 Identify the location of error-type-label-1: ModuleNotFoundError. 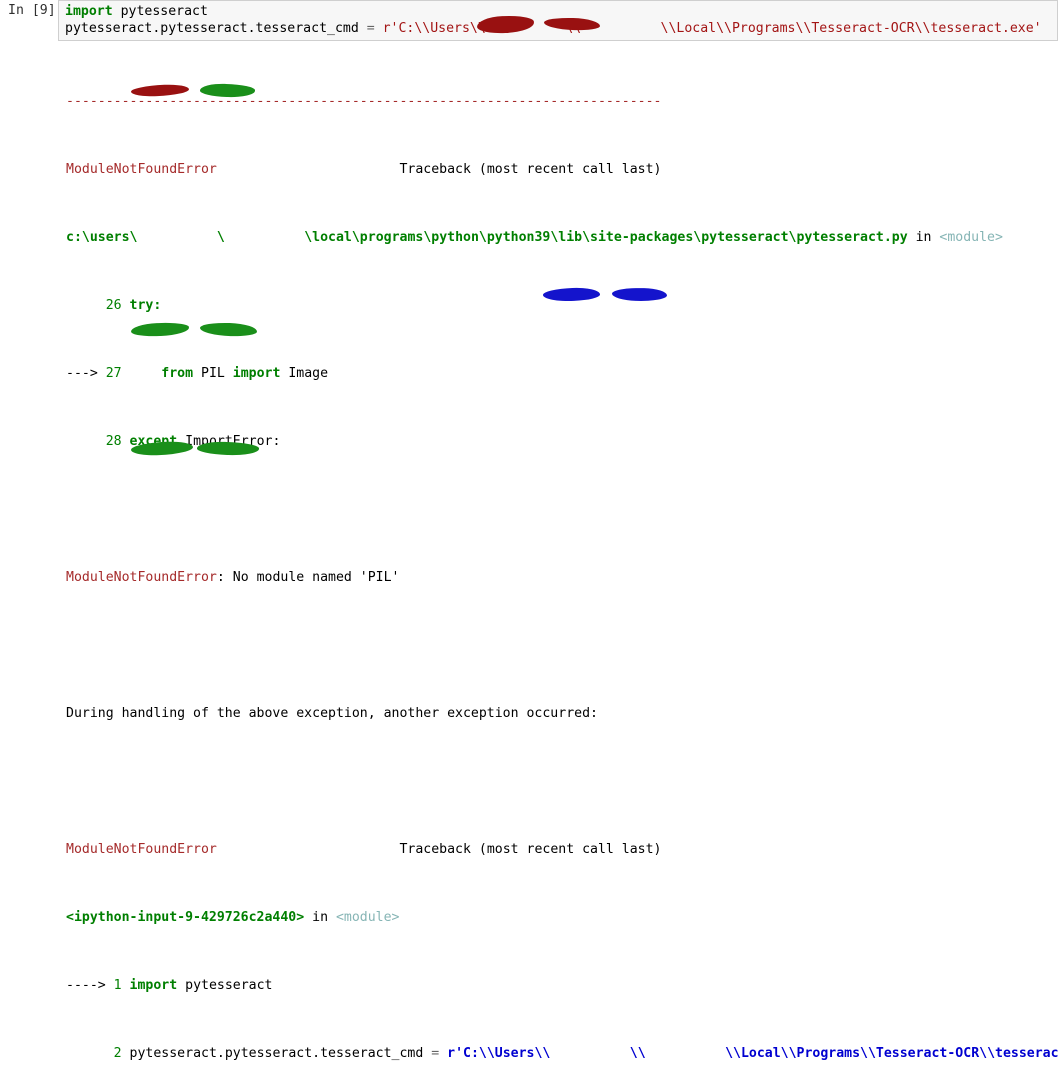
(141, 169).